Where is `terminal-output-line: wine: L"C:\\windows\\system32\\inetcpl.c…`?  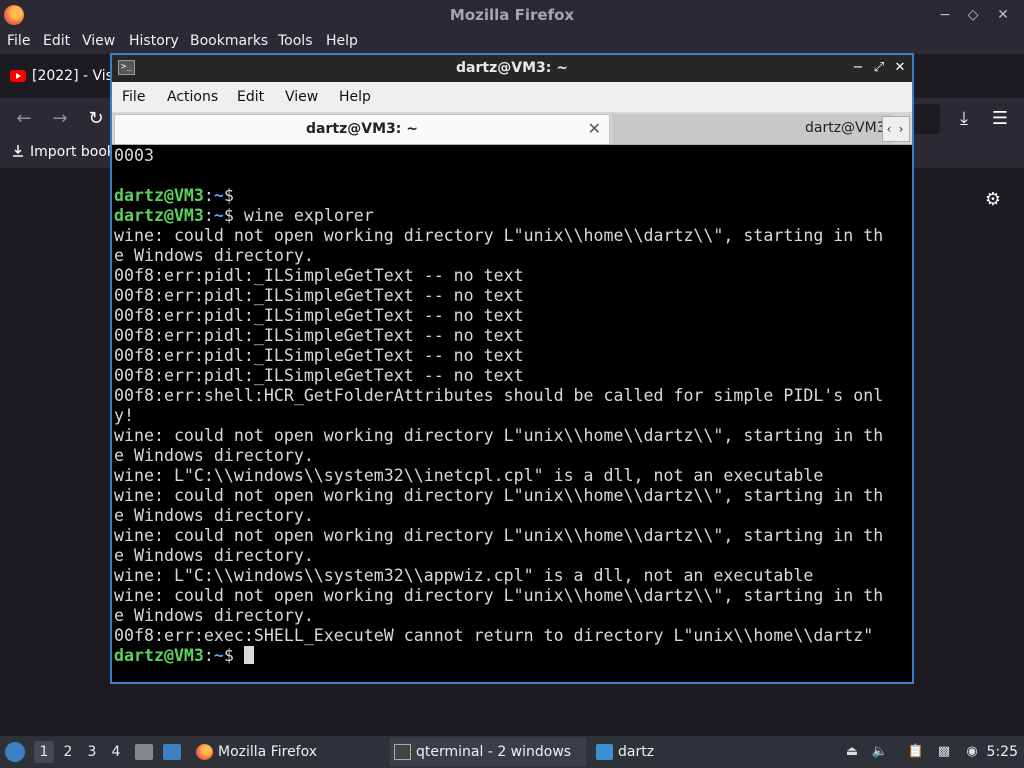
terminal-output-line: wine: L"C:\\windows\\system32\\inetcpl.c… is located at coordinates (469, 475).